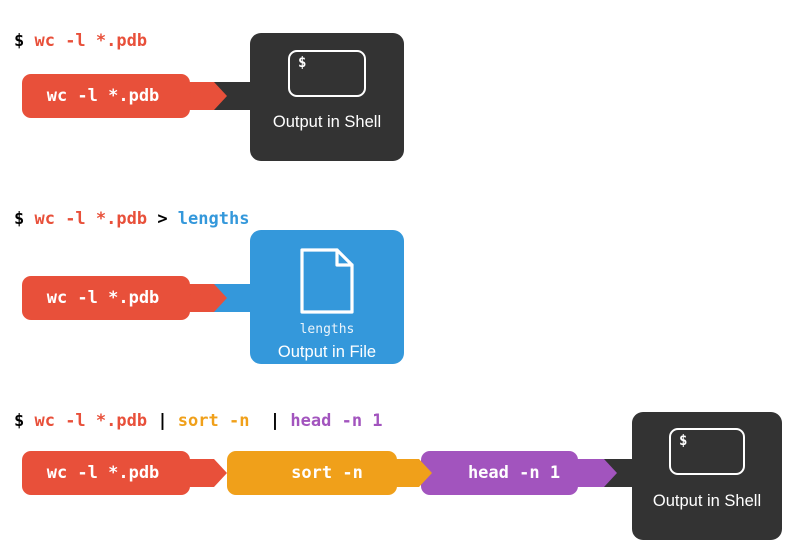  I want to click on block-label: sort -n, so click(327, 473).